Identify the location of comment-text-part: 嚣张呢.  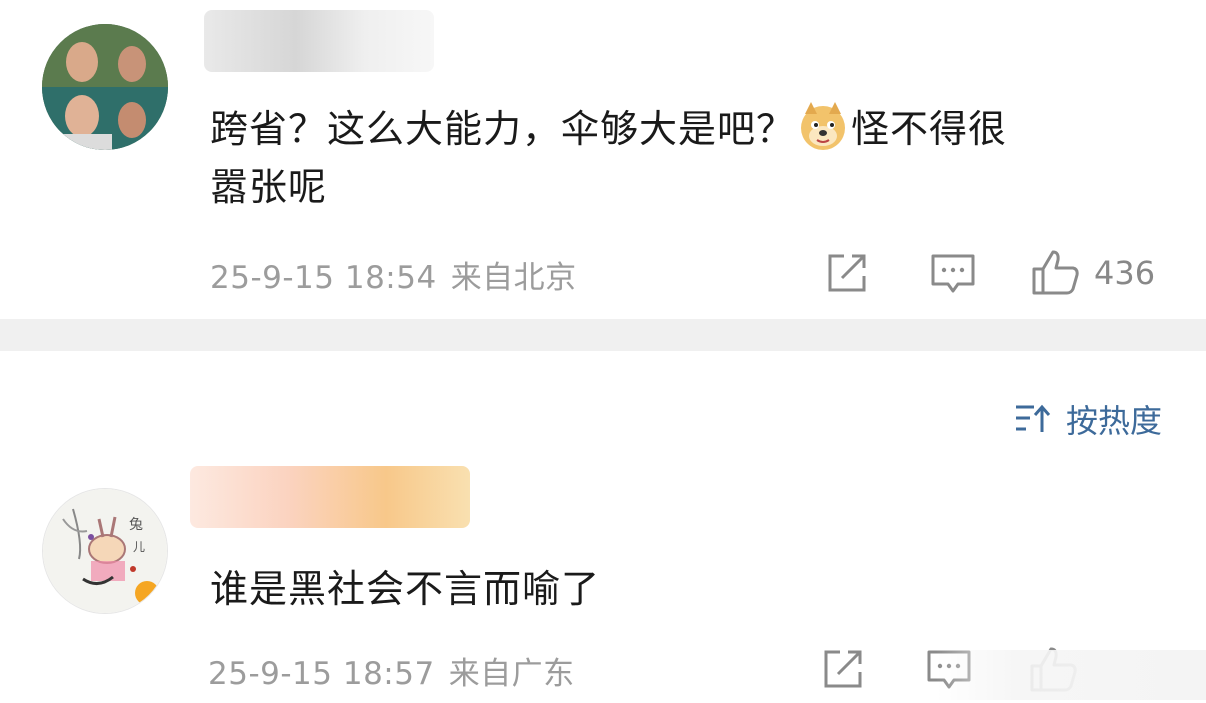
(269, 187).